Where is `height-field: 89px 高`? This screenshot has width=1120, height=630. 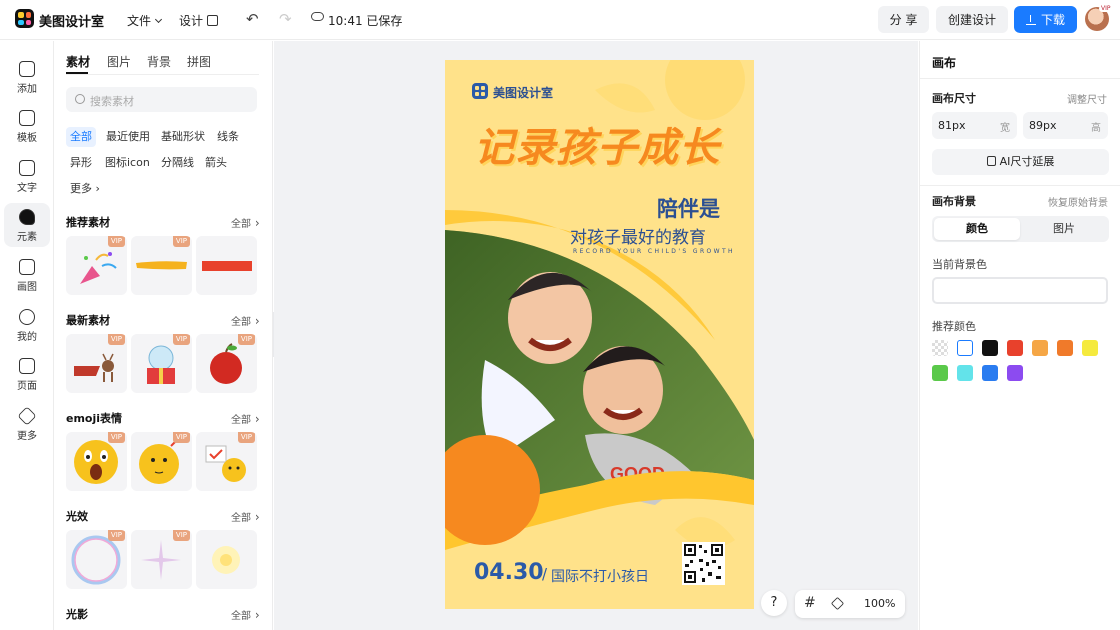
height-field: 89px 高 is located at coordinates (1065, 125).